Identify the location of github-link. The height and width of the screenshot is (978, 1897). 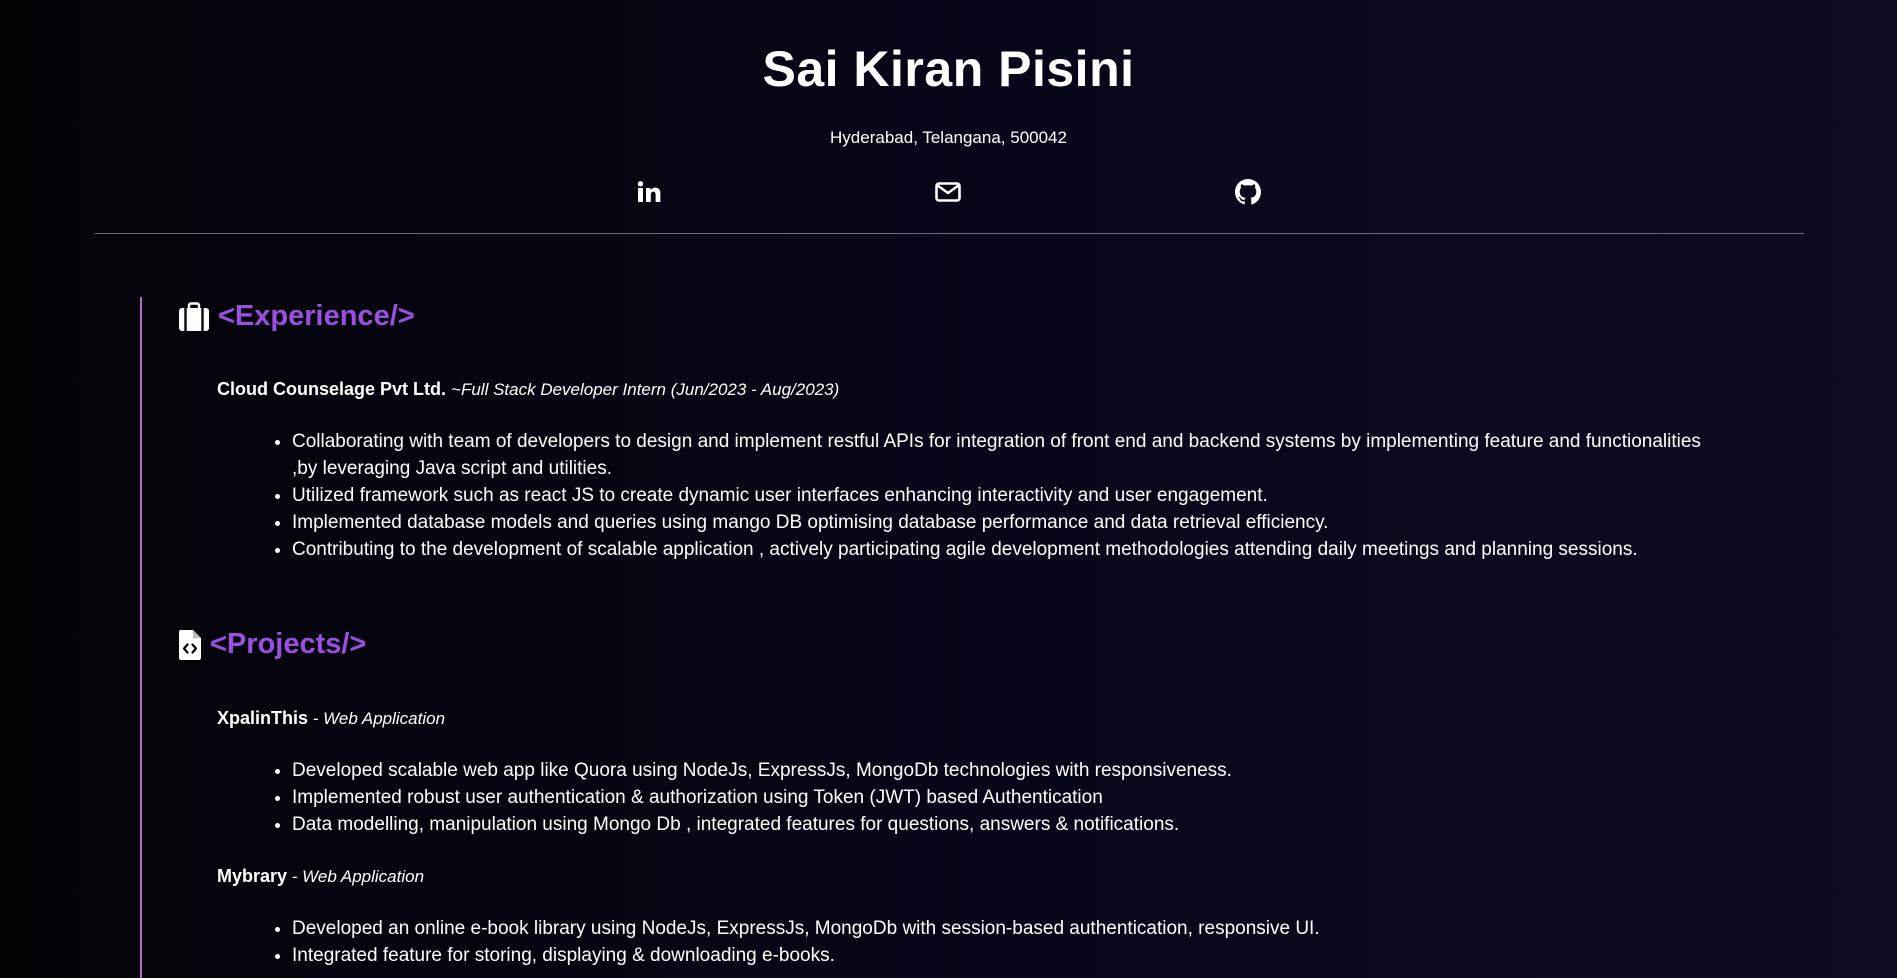
(1248, 192).